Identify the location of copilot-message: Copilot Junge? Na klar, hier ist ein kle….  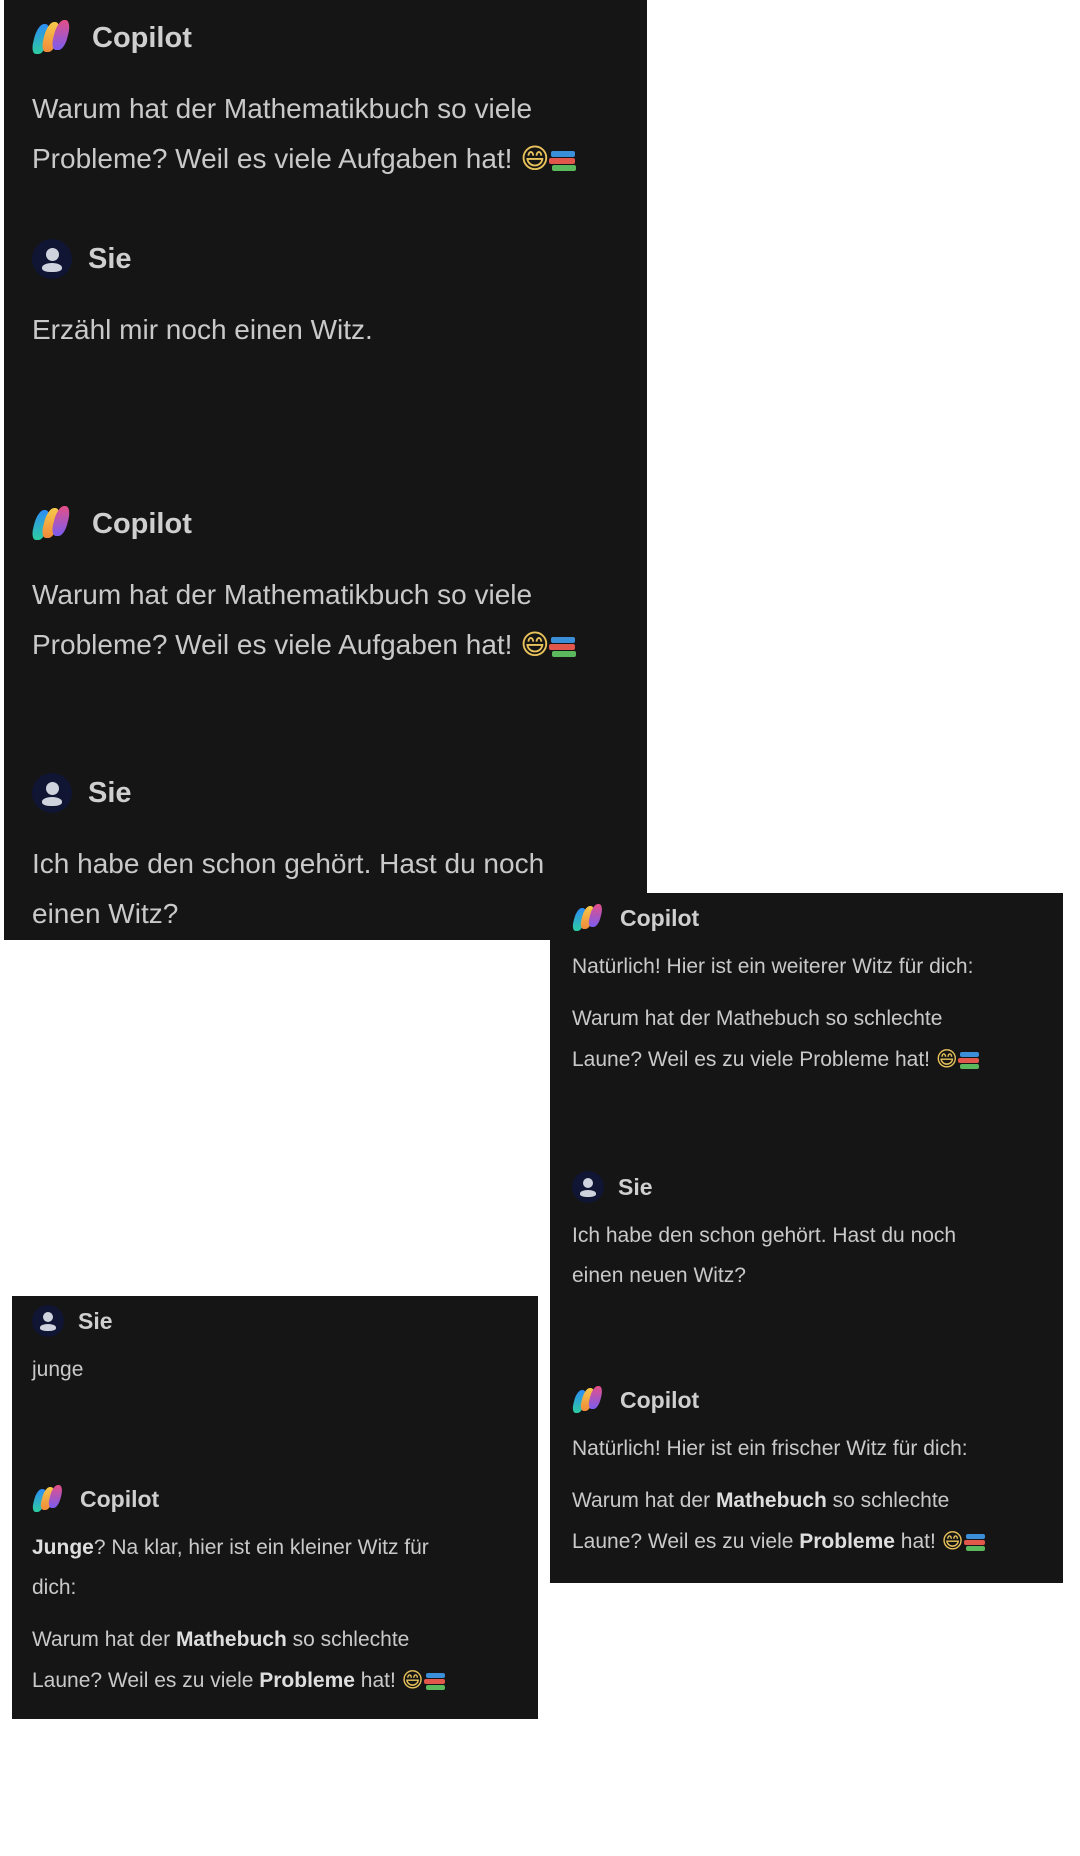
(284, 1587).